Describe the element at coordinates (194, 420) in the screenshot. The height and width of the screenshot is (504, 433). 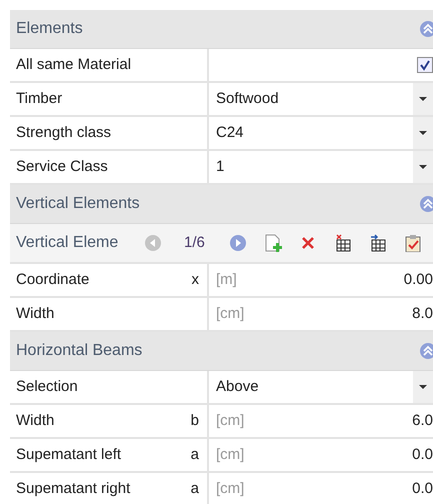
I see `symbol-label: b` at that location.